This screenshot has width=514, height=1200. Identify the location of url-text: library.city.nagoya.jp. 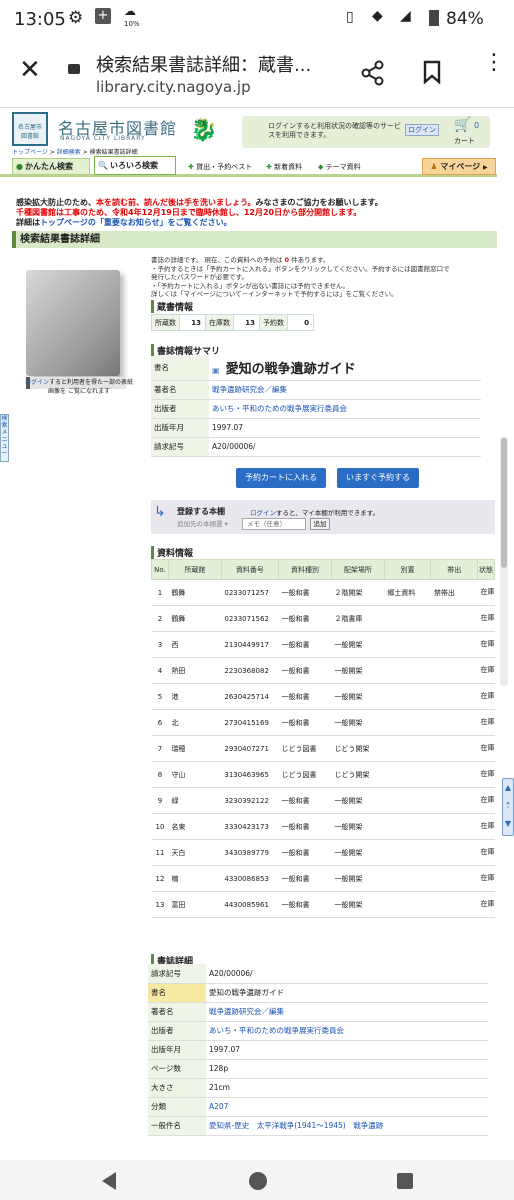
(173, 87).